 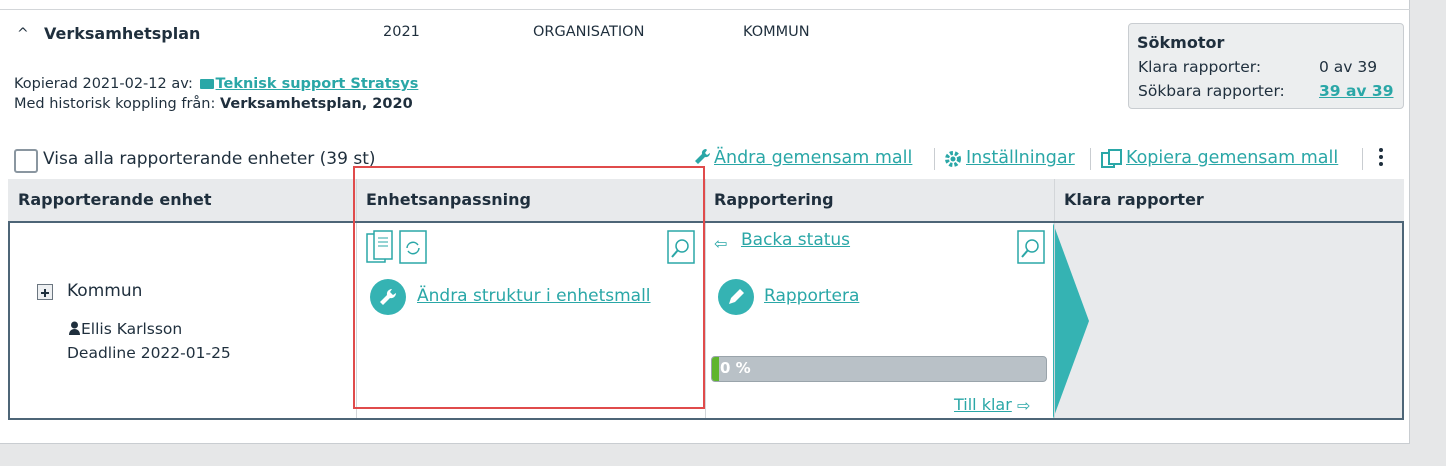 What do you see at coordinates (715, 369) in the screenshot?
I see `progress-fill` at bounding box center [715, 369].